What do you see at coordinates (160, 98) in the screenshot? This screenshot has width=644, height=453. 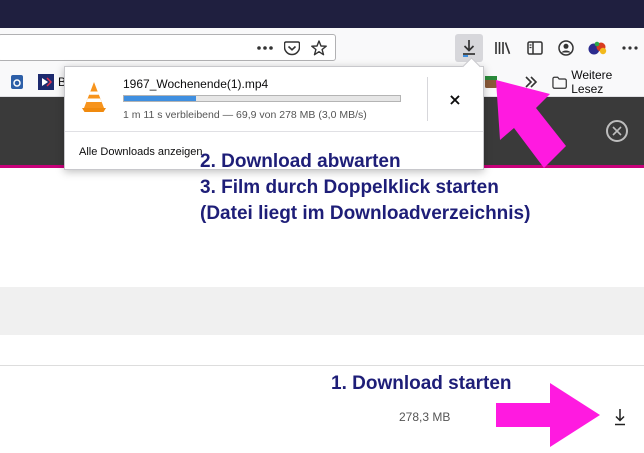 I see `download-progress-fill` at bounding box center [160, 98].